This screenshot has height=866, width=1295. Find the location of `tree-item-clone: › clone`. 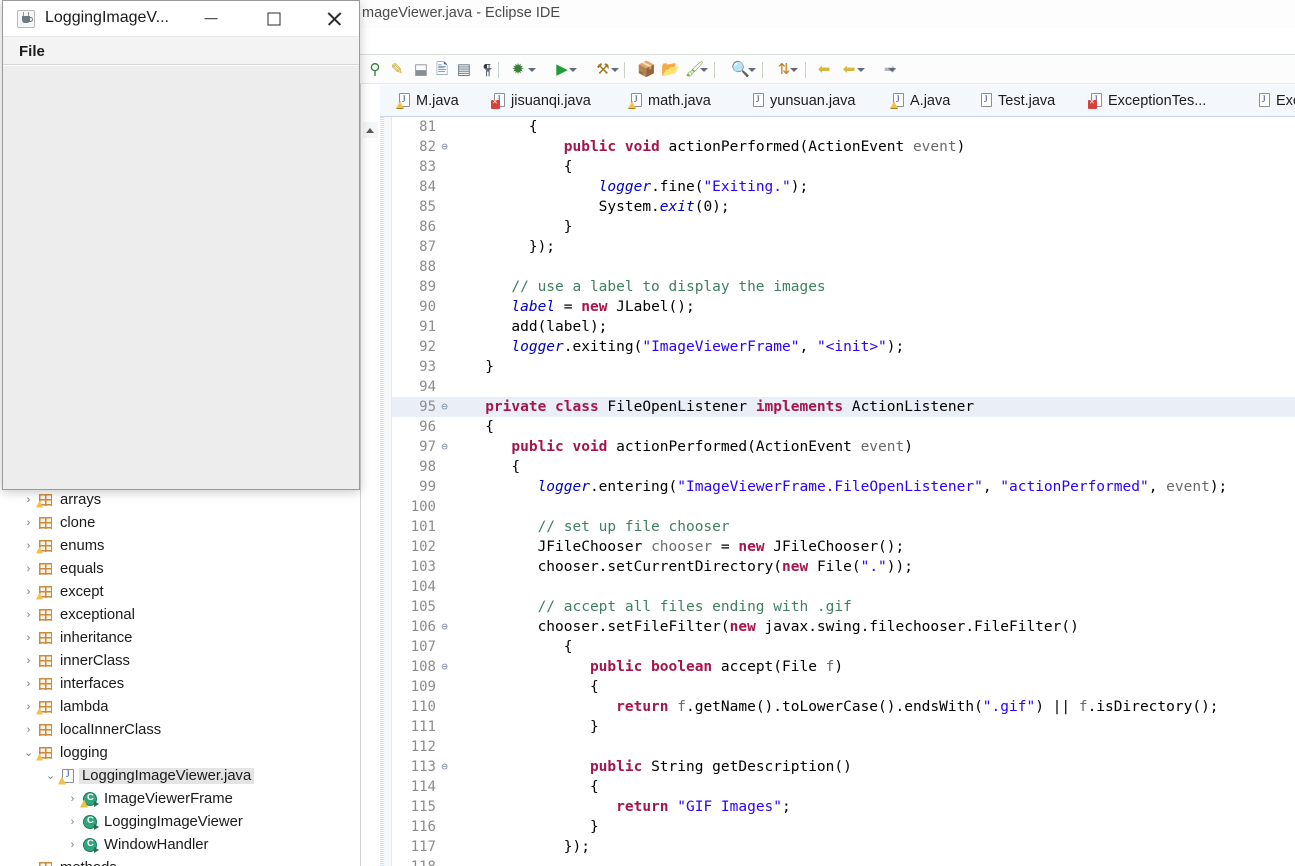

tree-item-clone: › clone is located at coordinates (180, 522).